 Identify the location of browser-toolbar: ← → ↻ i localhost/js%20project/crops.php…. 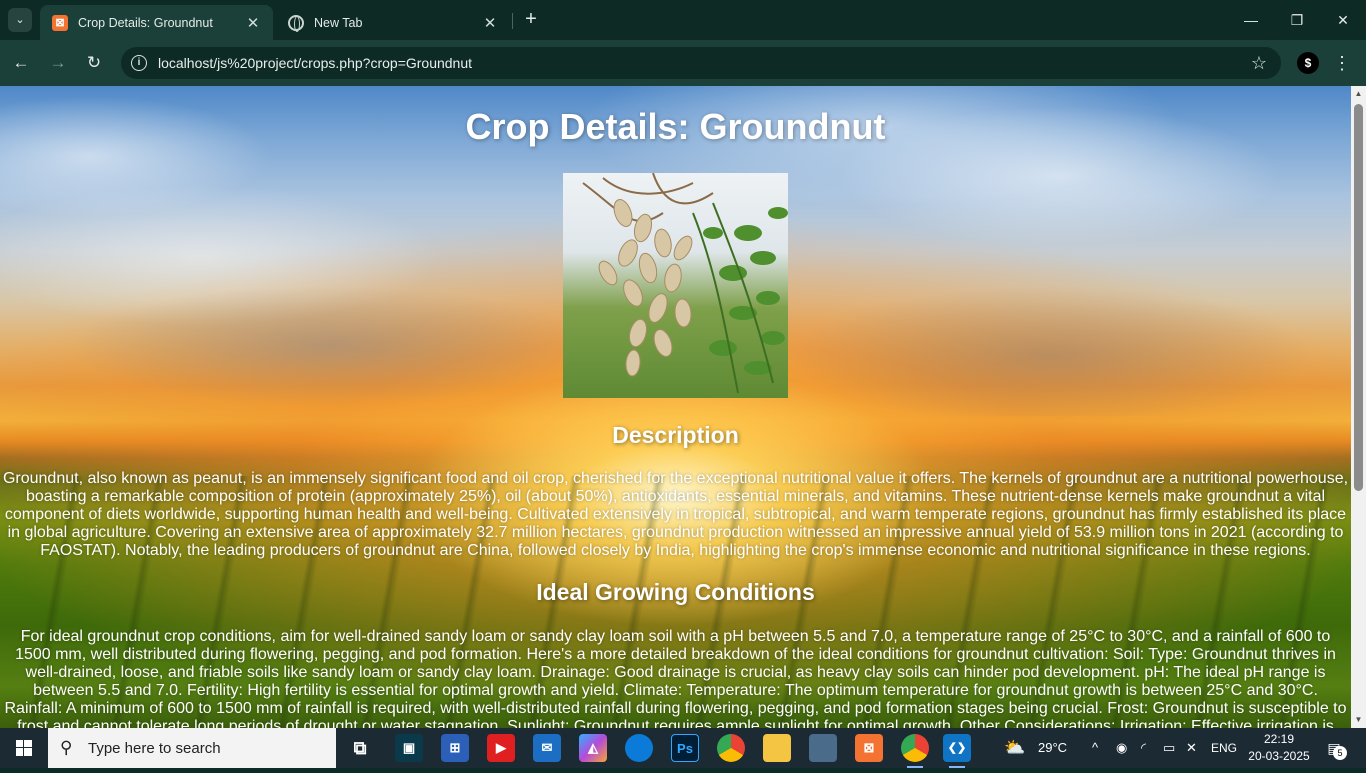
(683, 63).